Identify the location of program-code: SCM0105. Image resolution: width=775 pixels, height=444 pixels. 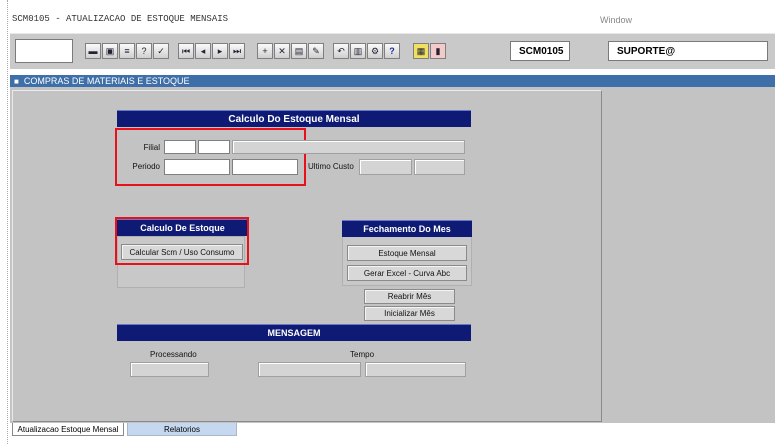
(540, 51).